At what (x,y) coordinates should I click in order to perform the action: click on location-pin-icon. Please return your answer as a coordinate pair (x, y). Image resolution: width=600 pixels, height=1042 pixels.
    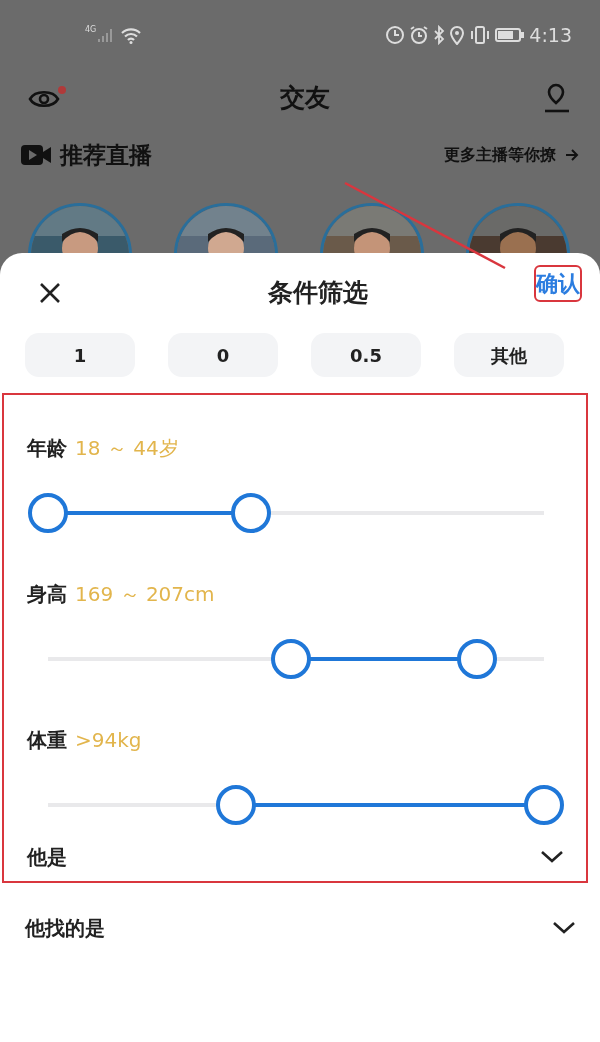
    Looking at the image, I should click on (557, 97).